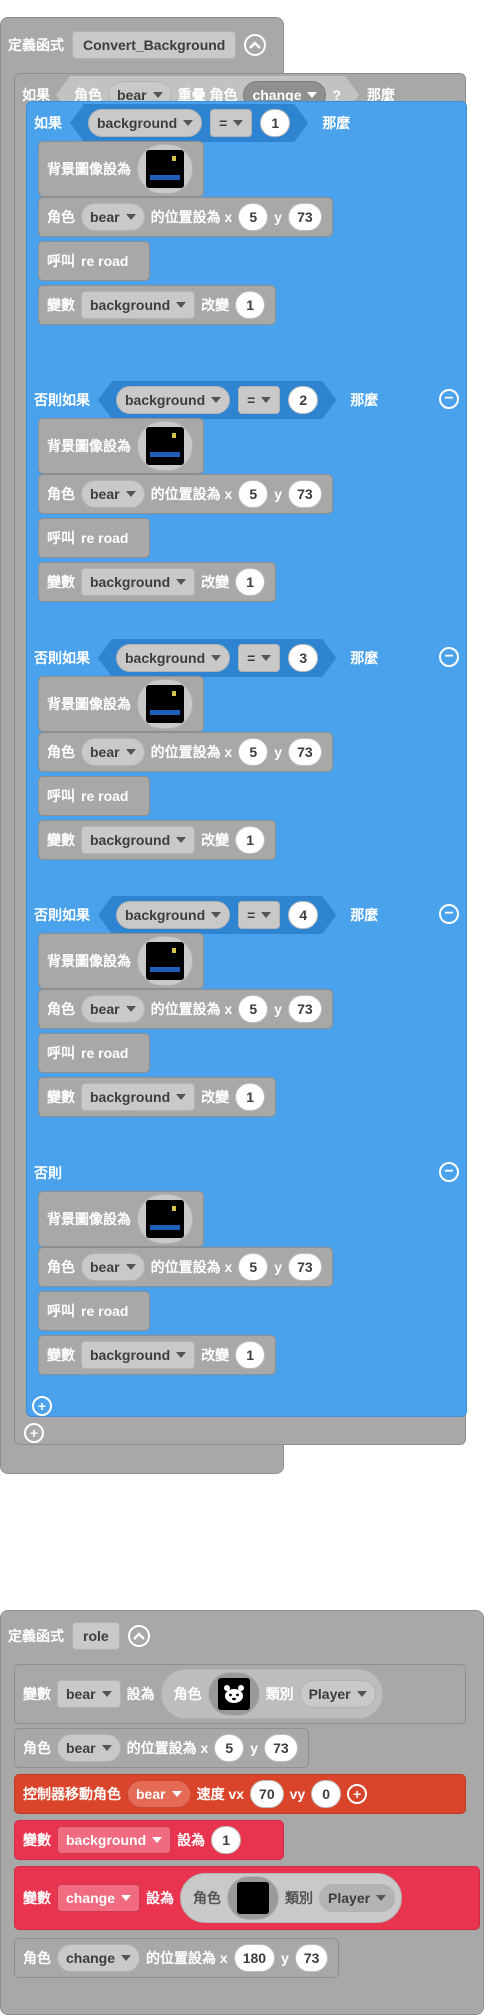  I want to click on controller-move-sprite-block: 控制器移動角色 bear 速度 vx 70 vy 0 +, so click(240, 1794).